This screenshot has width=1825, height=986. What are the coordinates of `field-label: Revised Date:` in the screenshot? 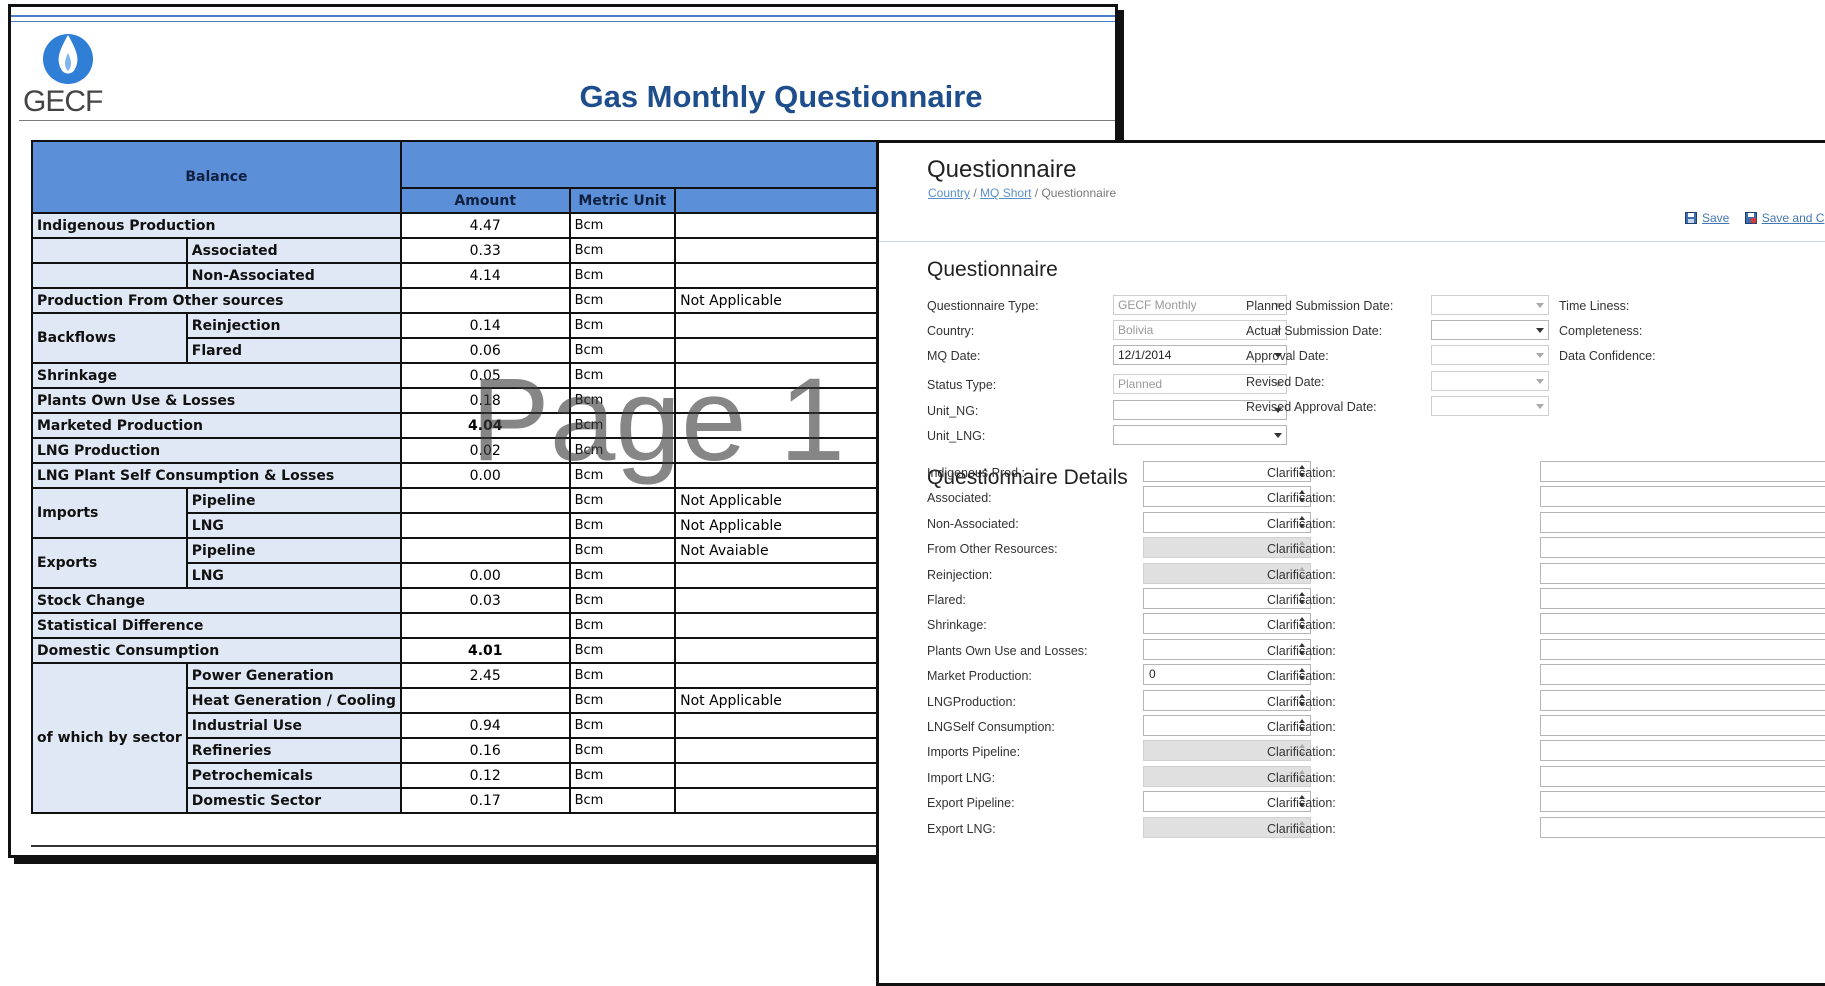 It's located at (1285, 382).